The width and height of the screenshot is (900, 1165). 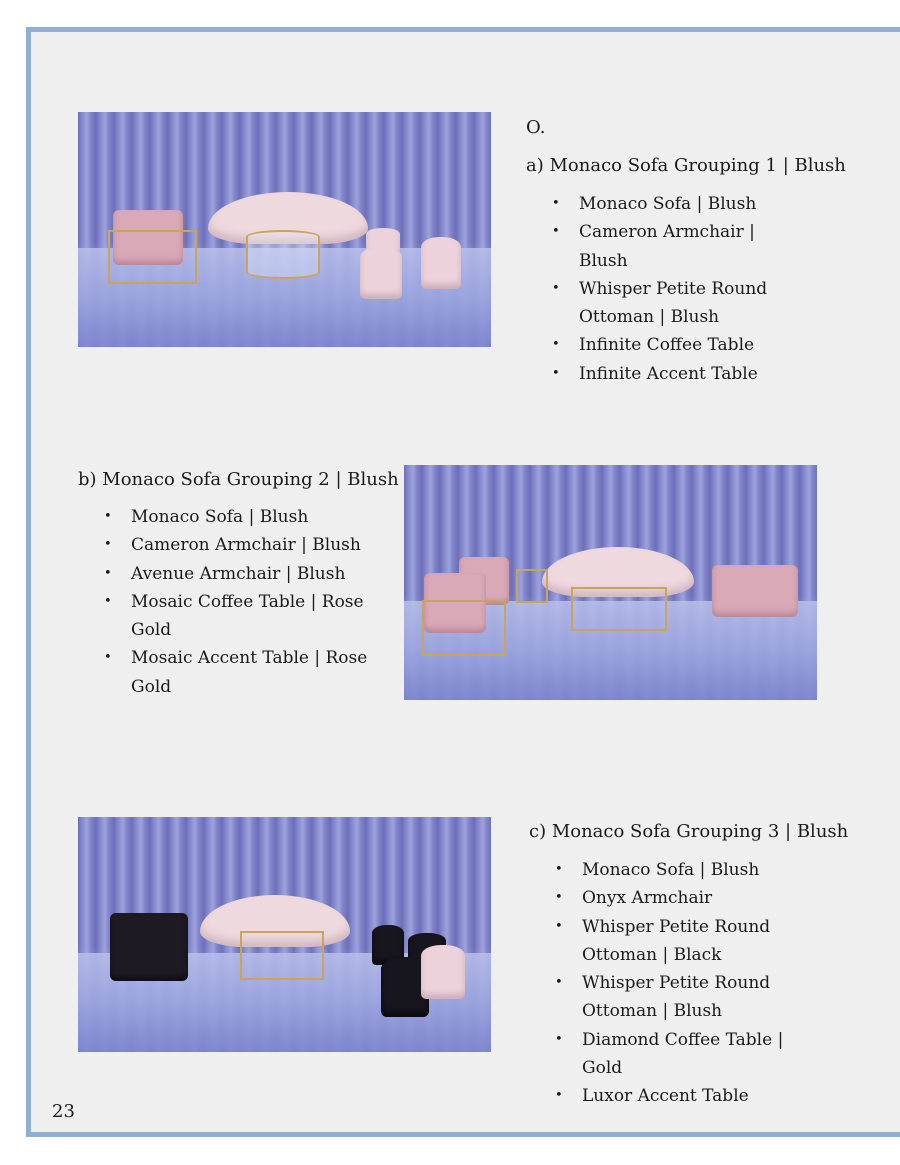 I want to click on grouping-3-title: c) Monaco Sofa Grouping 3 | Blush, so click(x=689, y=831).